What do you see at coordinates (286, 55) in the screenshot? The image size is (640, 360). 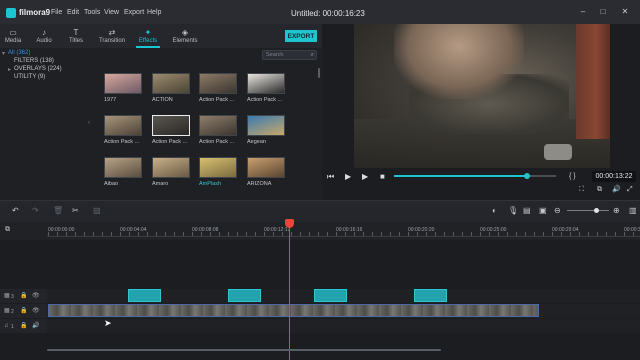 I see `search-input` at bounding box center [286, 55].